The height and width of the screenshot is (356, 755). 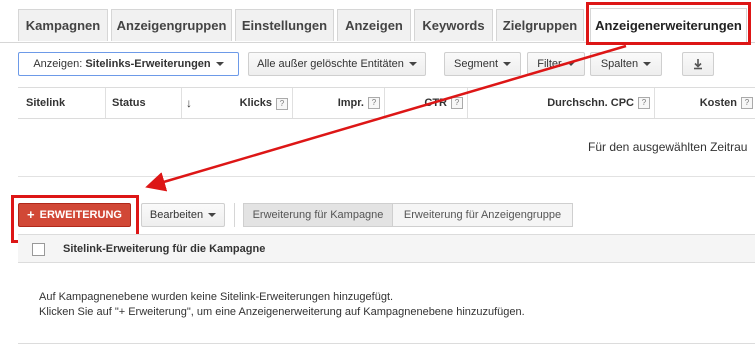 What do you see at coordinates (619, 64) in the screenshot?
I see `columns-label: Spalten` at bounding box center [619, 64].